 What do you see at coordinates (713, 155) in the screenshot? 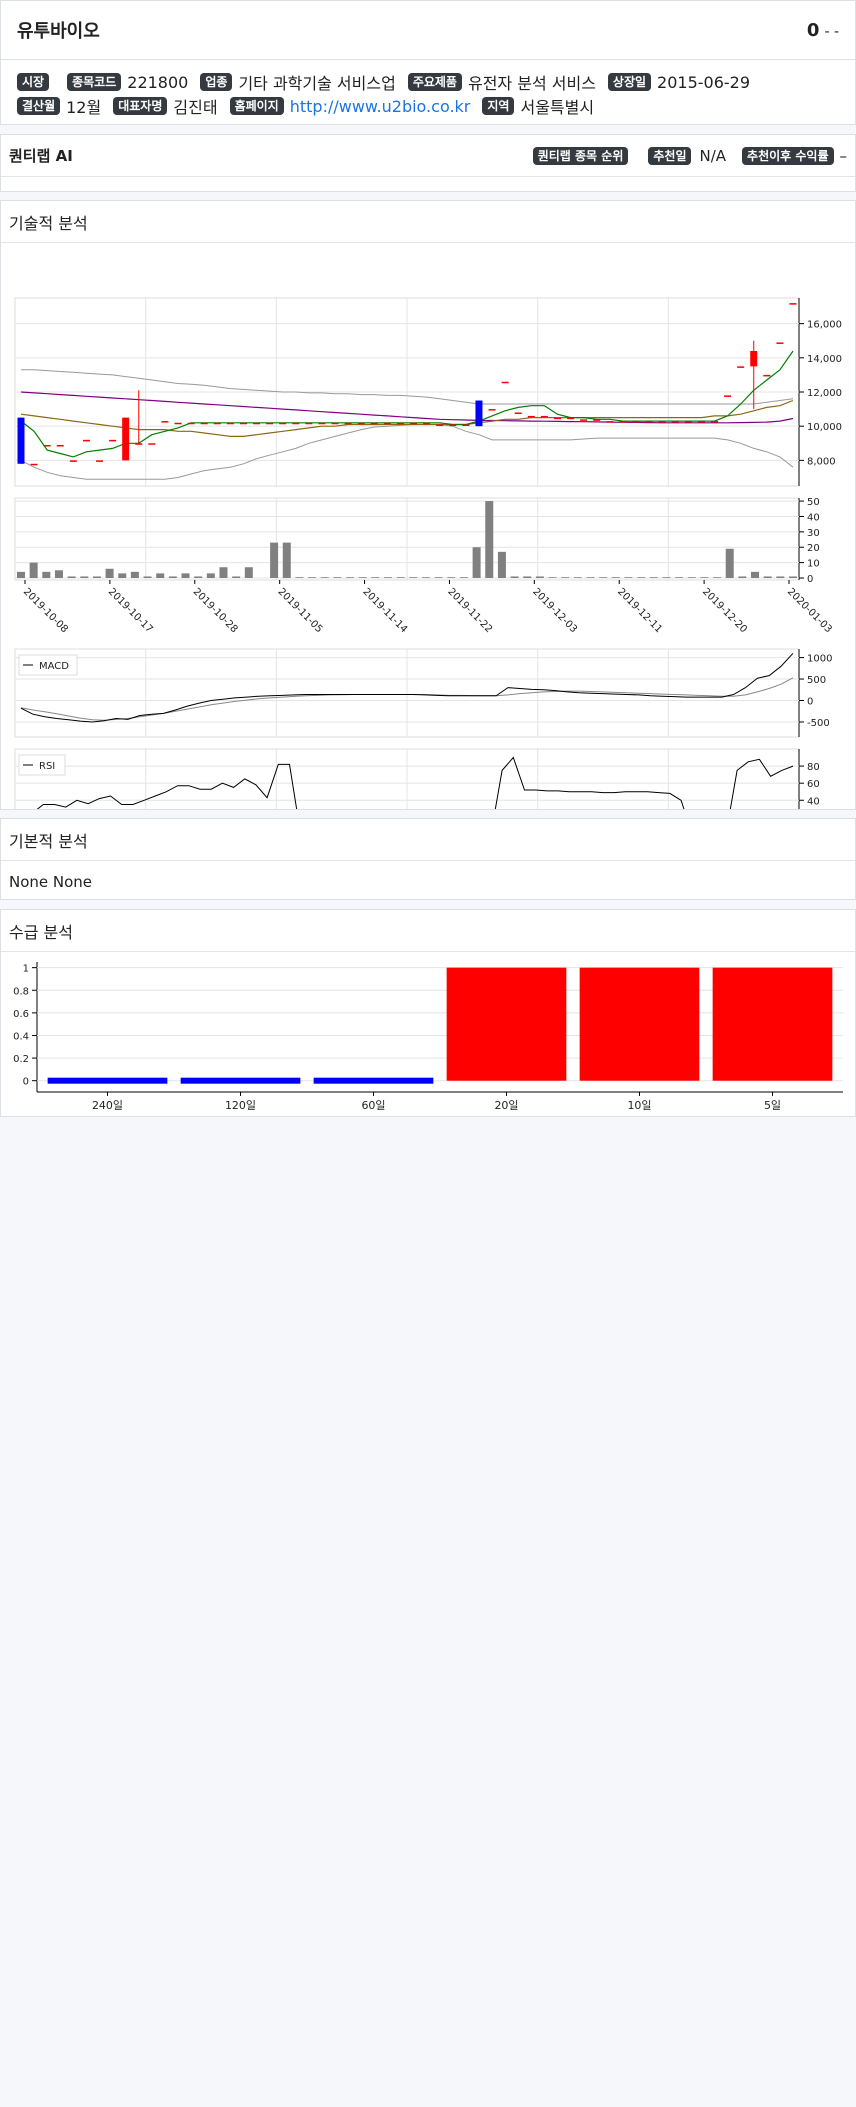
I see `rec-date-value: N/A` at bounding box center [713, 155].